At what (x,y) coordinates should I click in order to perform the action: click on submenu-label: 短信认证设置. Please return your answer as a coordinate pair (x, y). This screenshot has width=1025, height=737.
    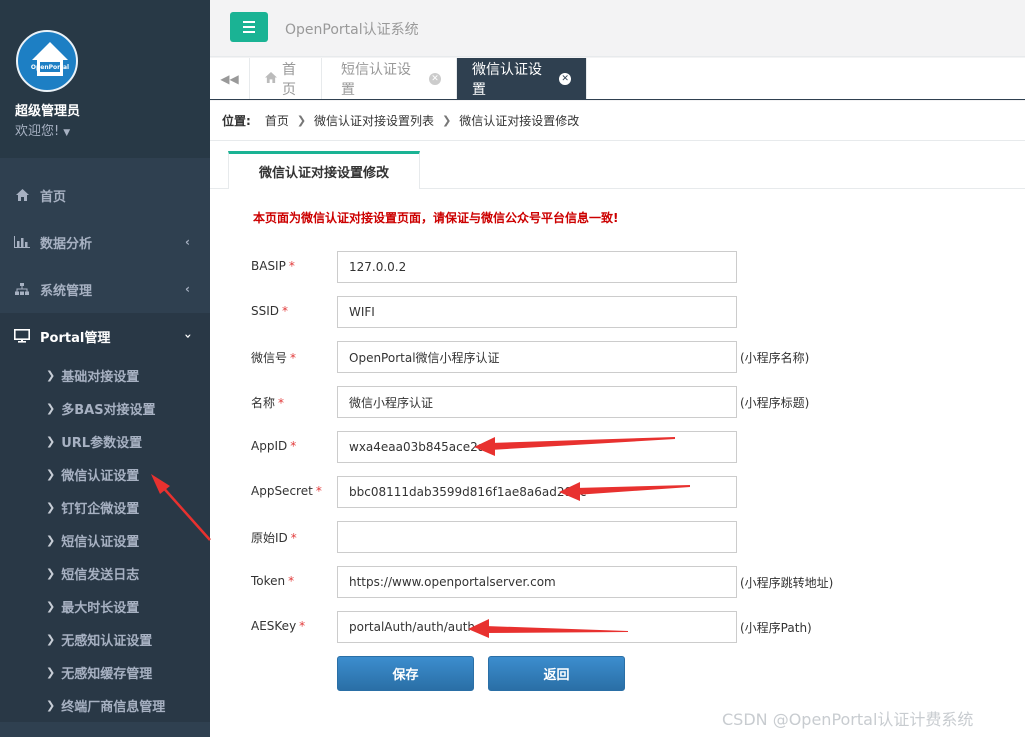
    Looking at the image, I should click on (100, 542).